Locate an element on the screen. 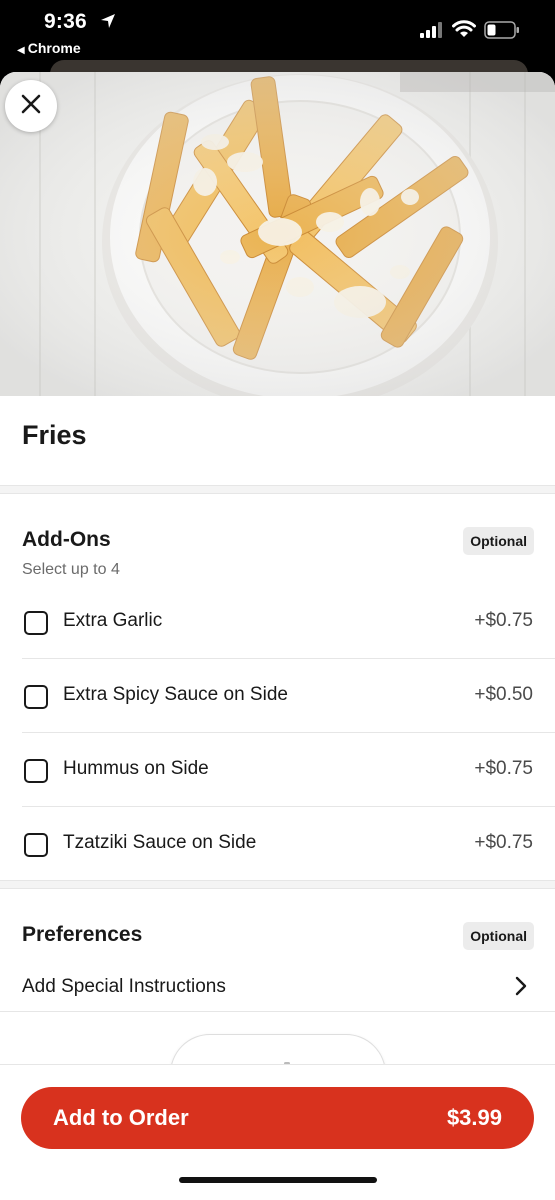  back-triangle-icon: ◀ is located at coordinates (21, 50).